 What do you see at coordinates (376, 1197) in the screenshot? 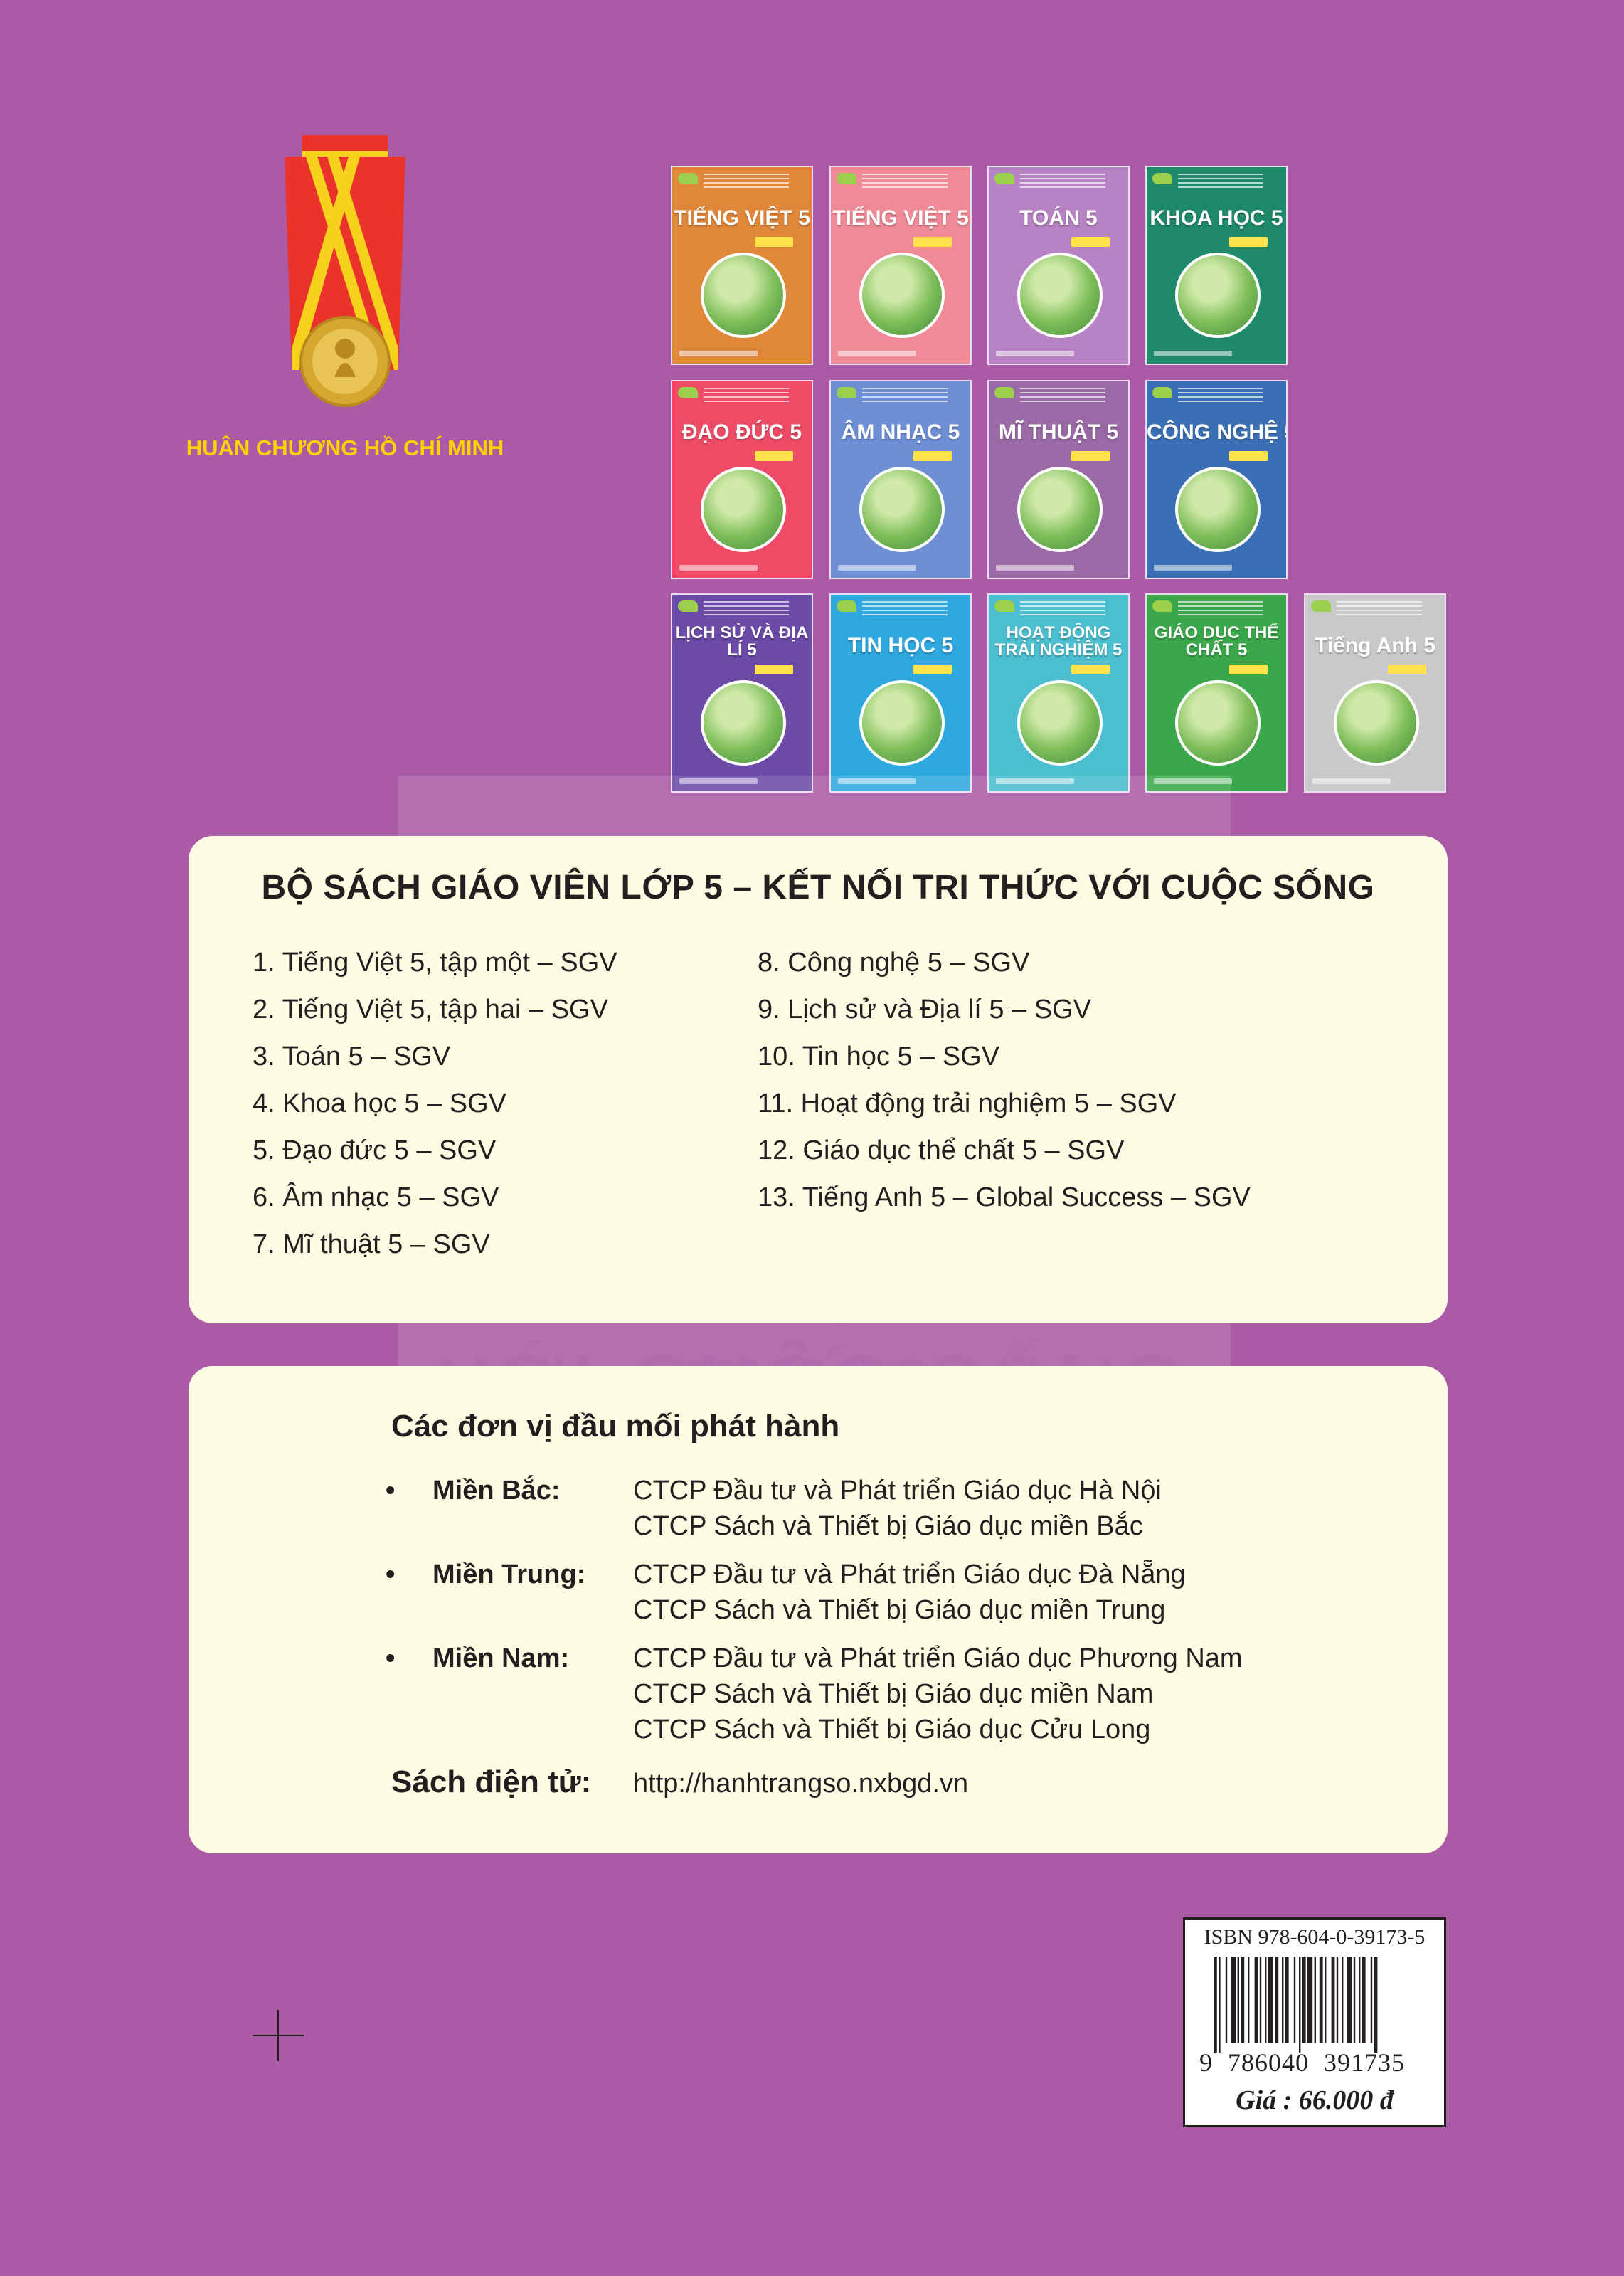
I see `book-list-item: 6. Âm nhạc 5 – SGV` at bounding box center [376, 1197].